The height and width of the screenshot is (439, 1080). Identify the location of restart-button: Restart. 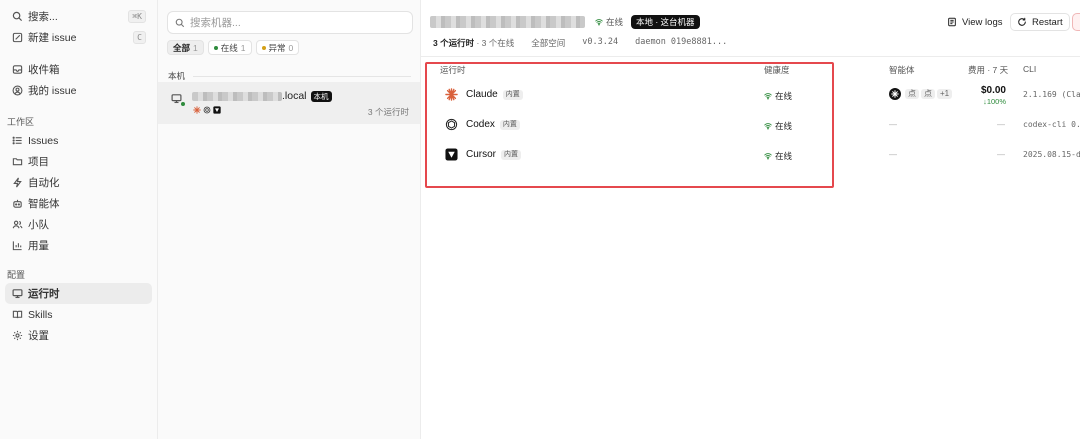
(1040, 22).